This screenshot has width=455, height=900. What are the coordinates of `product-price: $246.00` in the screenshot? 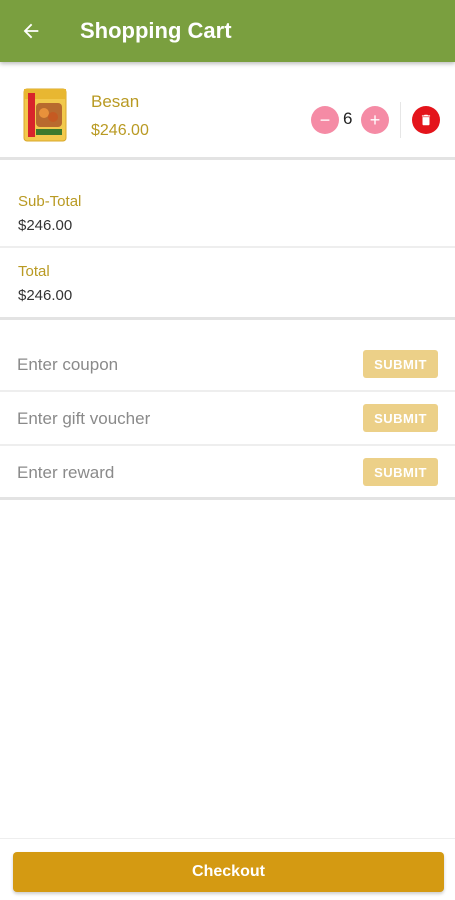 It's located at (120, 130).